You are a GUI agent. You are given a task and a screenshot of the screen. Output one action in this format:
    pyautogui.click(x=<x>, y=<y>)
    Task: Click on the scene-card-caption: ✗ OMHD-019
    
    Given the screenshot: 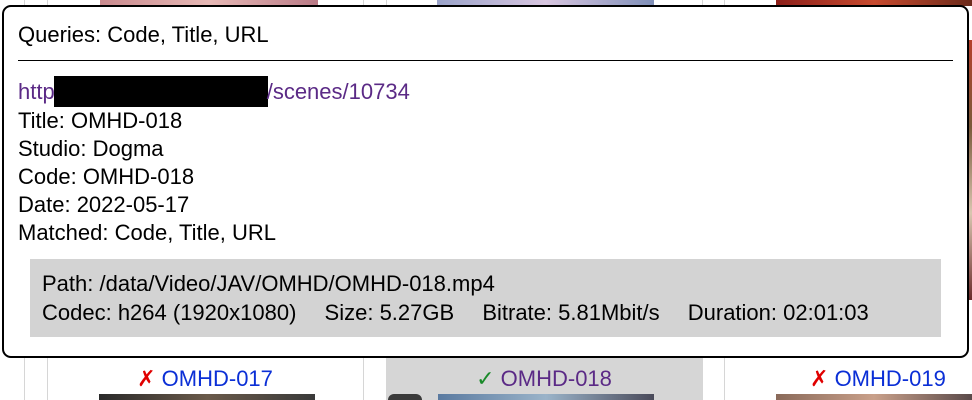 What is the action you would take?
    pyautogui.click(x=848, y=379)
    